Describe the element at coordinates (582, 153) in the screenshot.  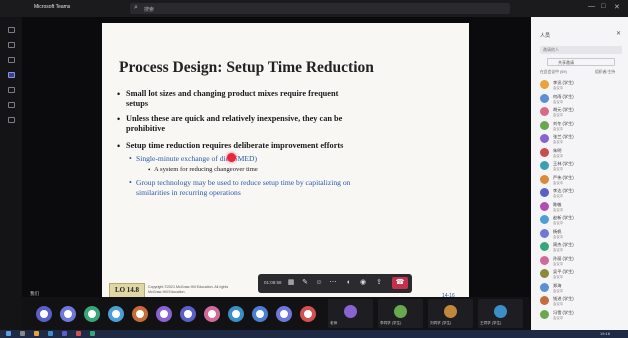
I see `person-row: 朱明 会议中` at that location.